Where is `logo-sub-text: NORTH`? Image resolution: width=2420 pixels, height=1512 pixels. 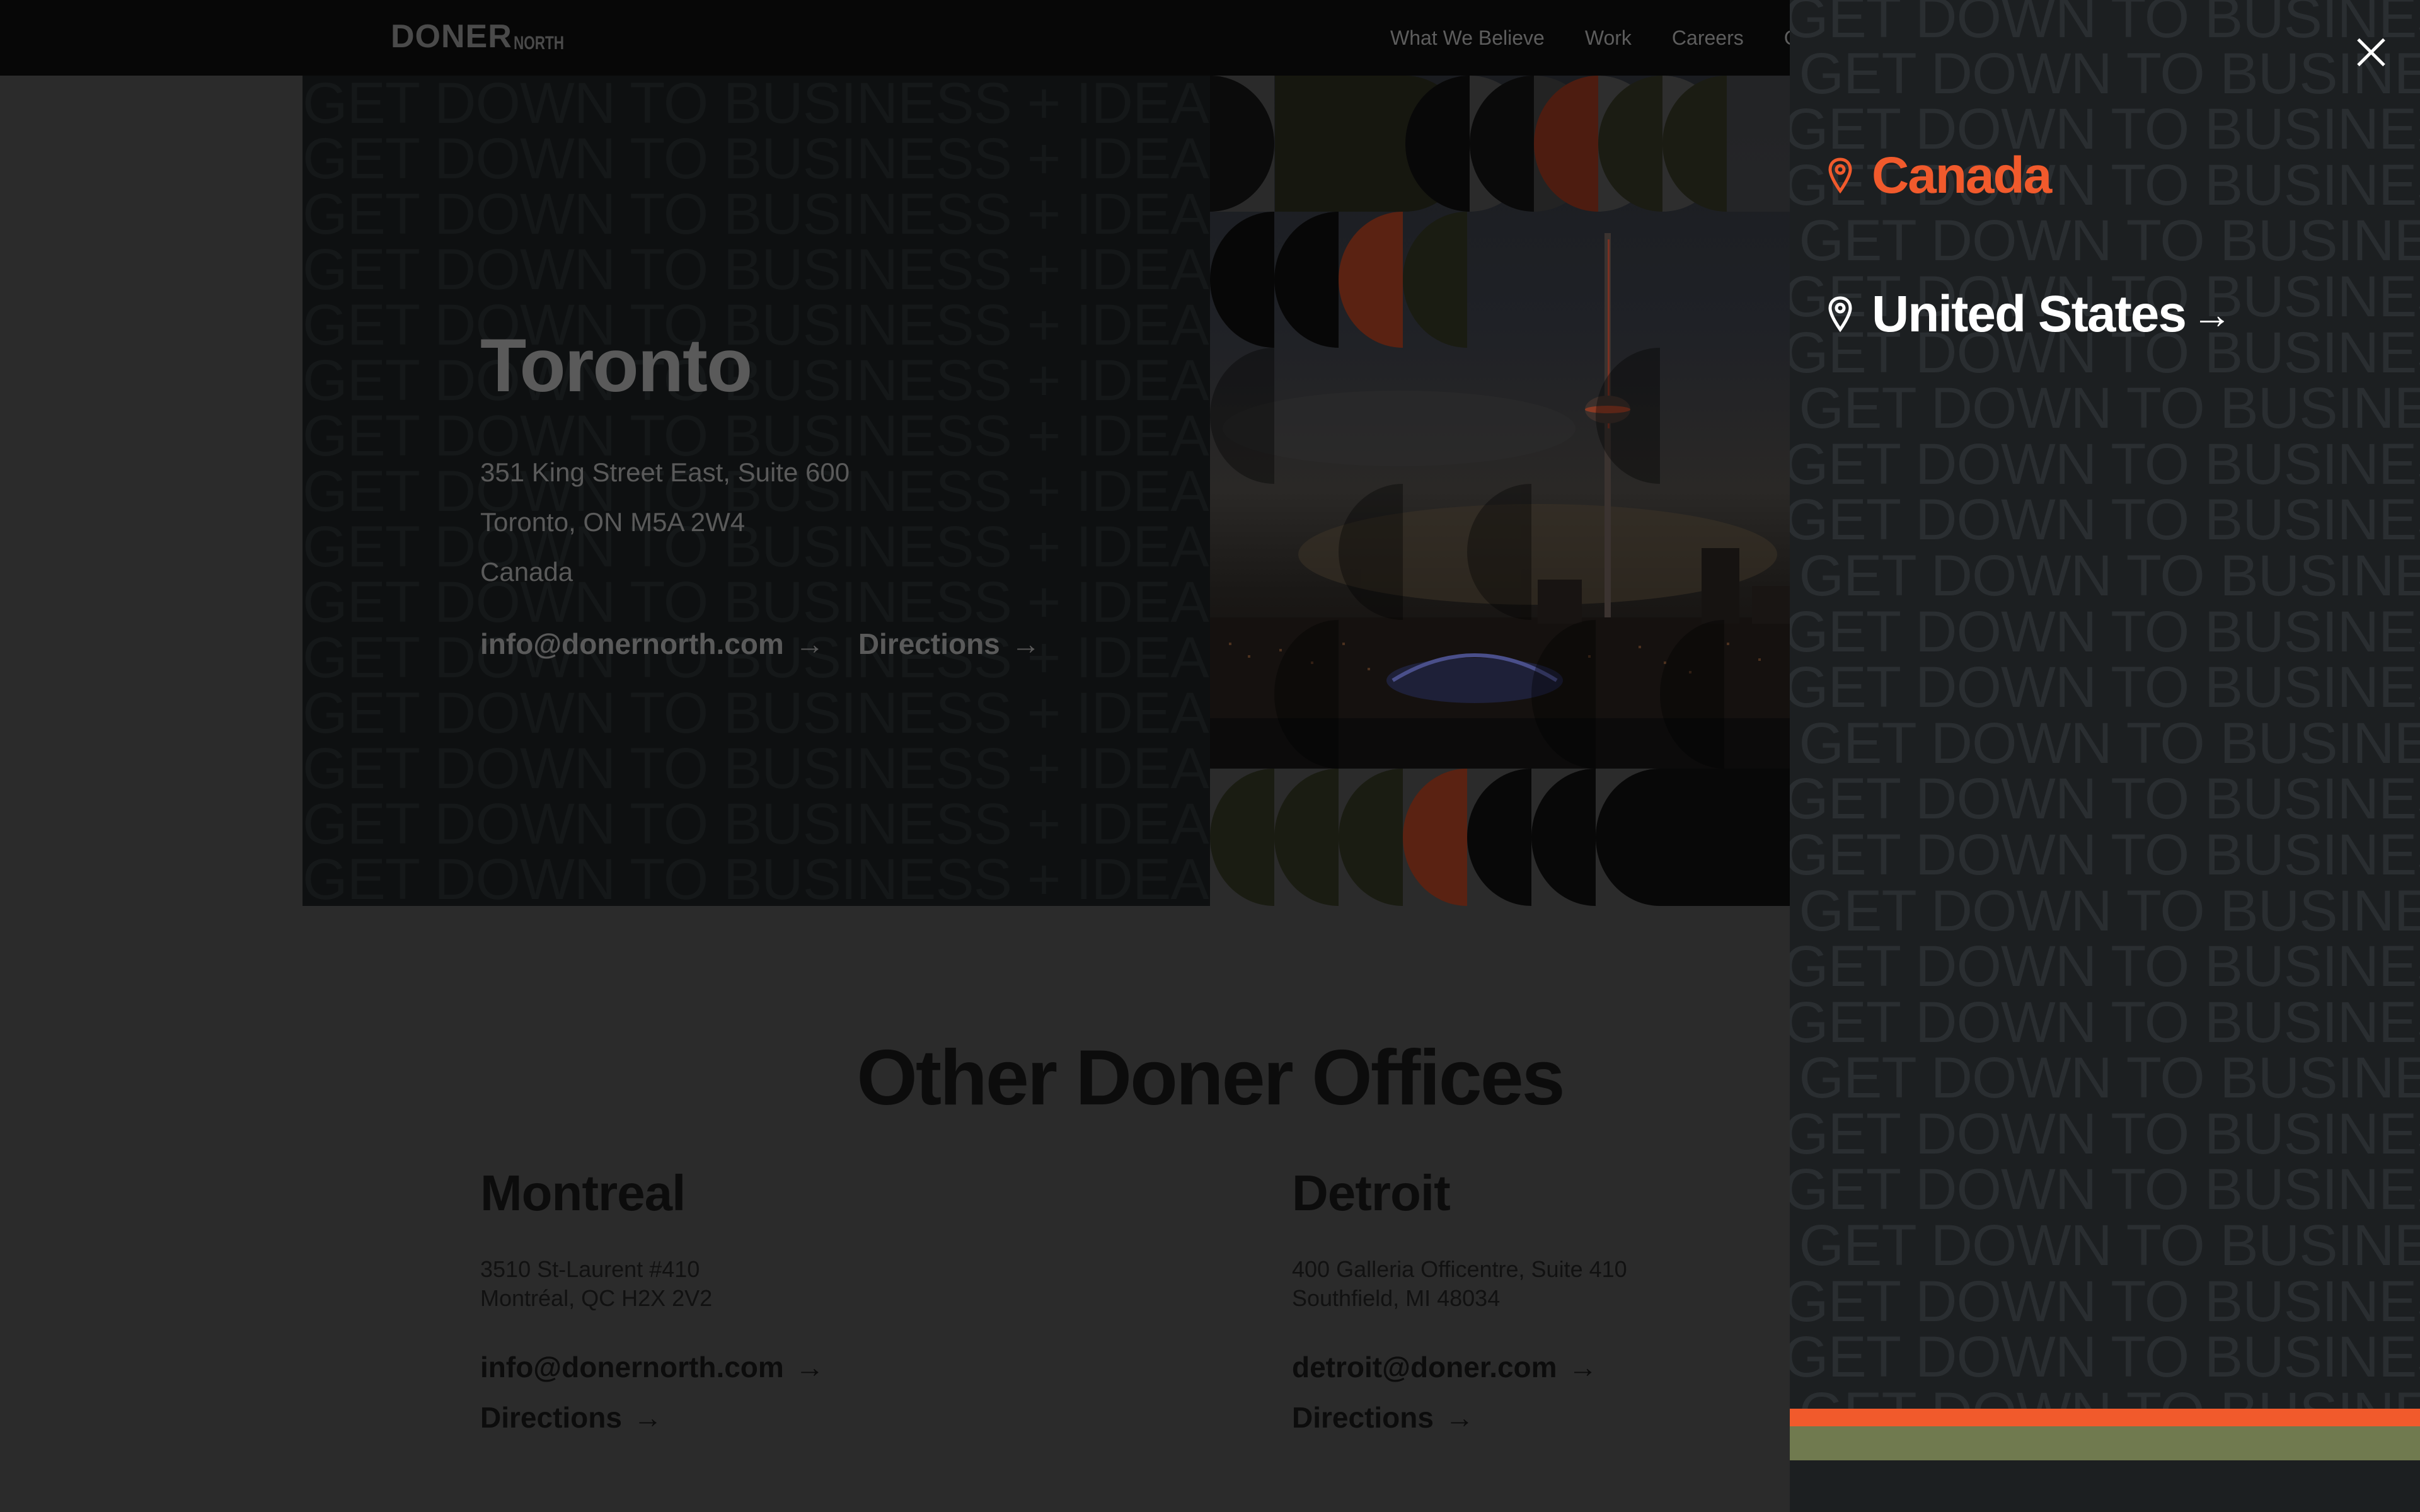 logo-sub-text: NORTH is located at coordinates (539, 43).